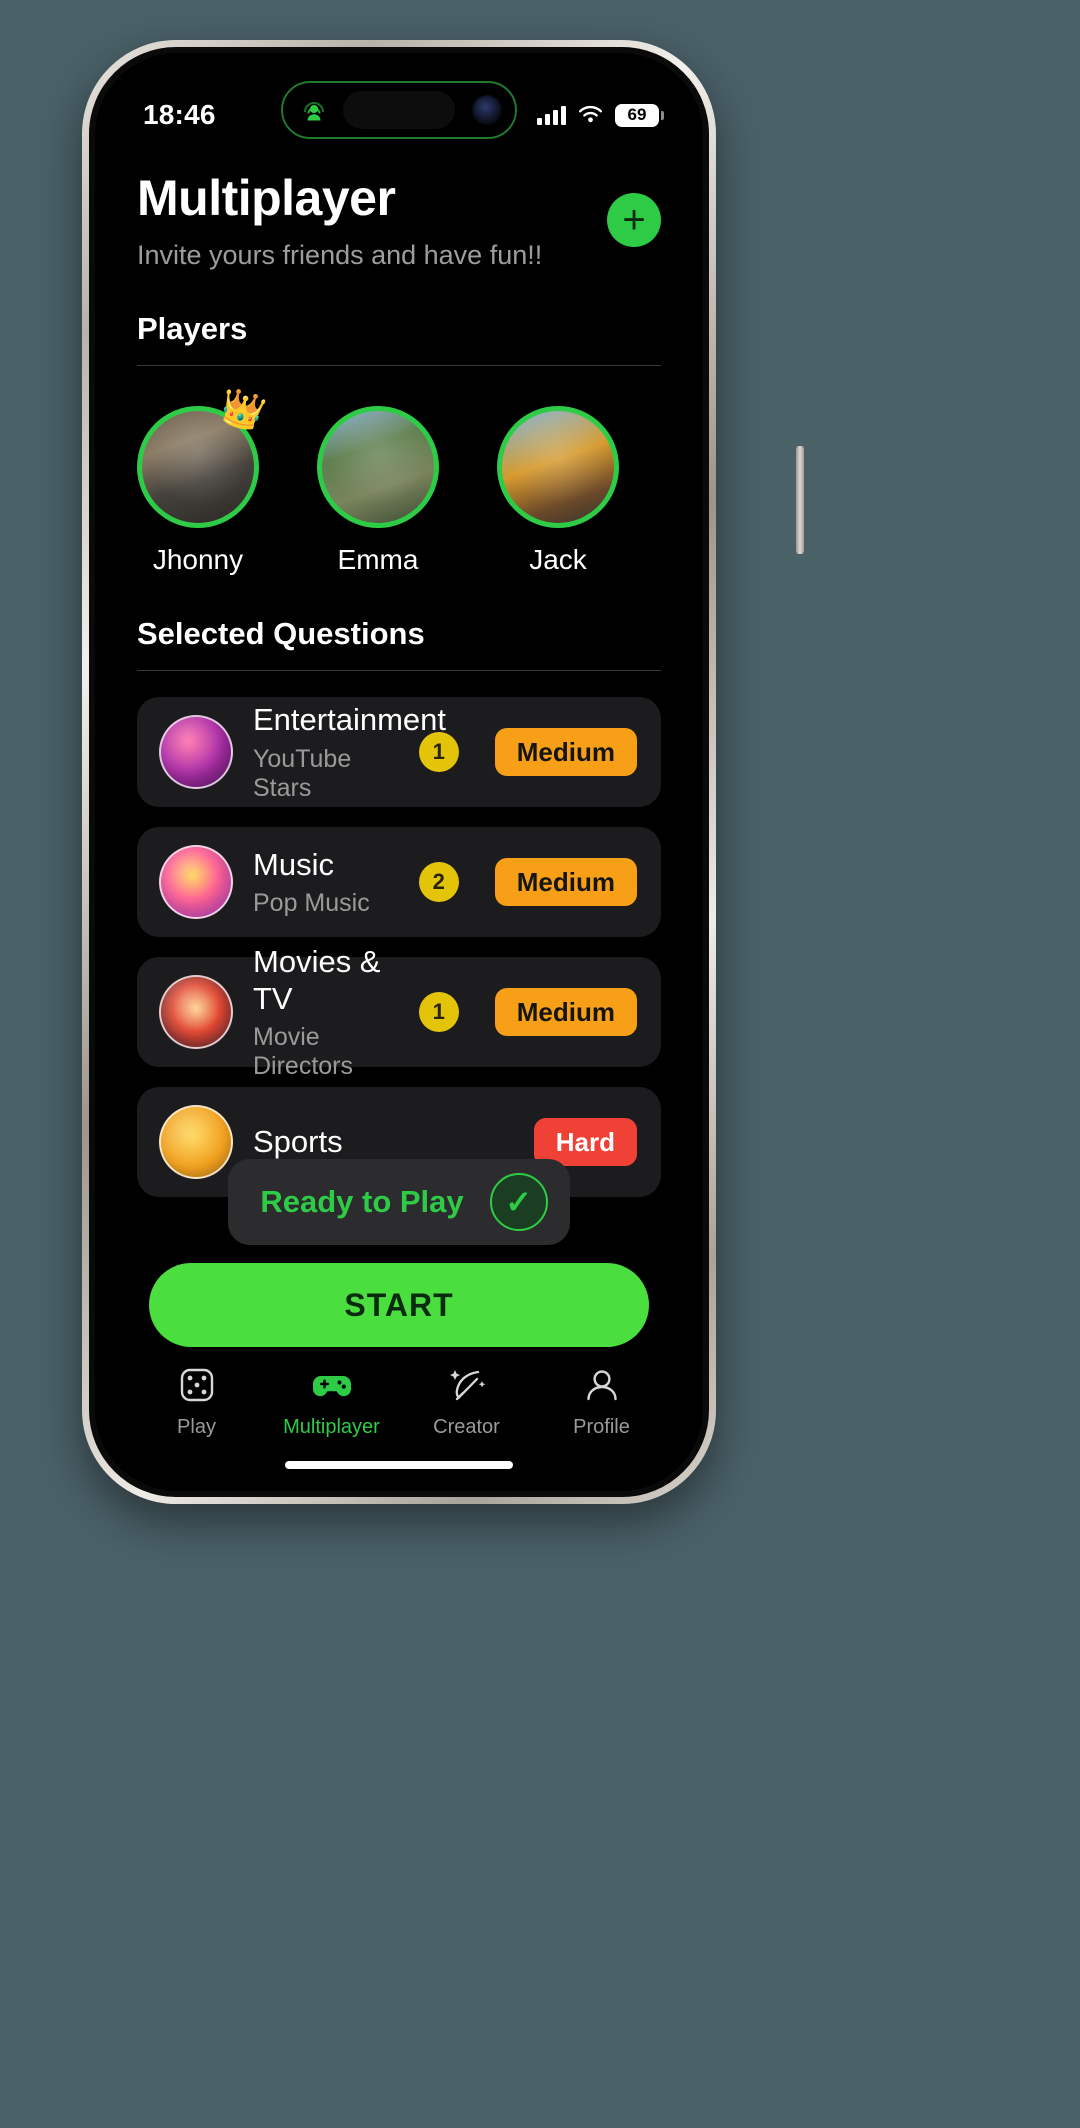  I want to click on question-card-text: Entertainment YouTube Stars, so click(349, 751).